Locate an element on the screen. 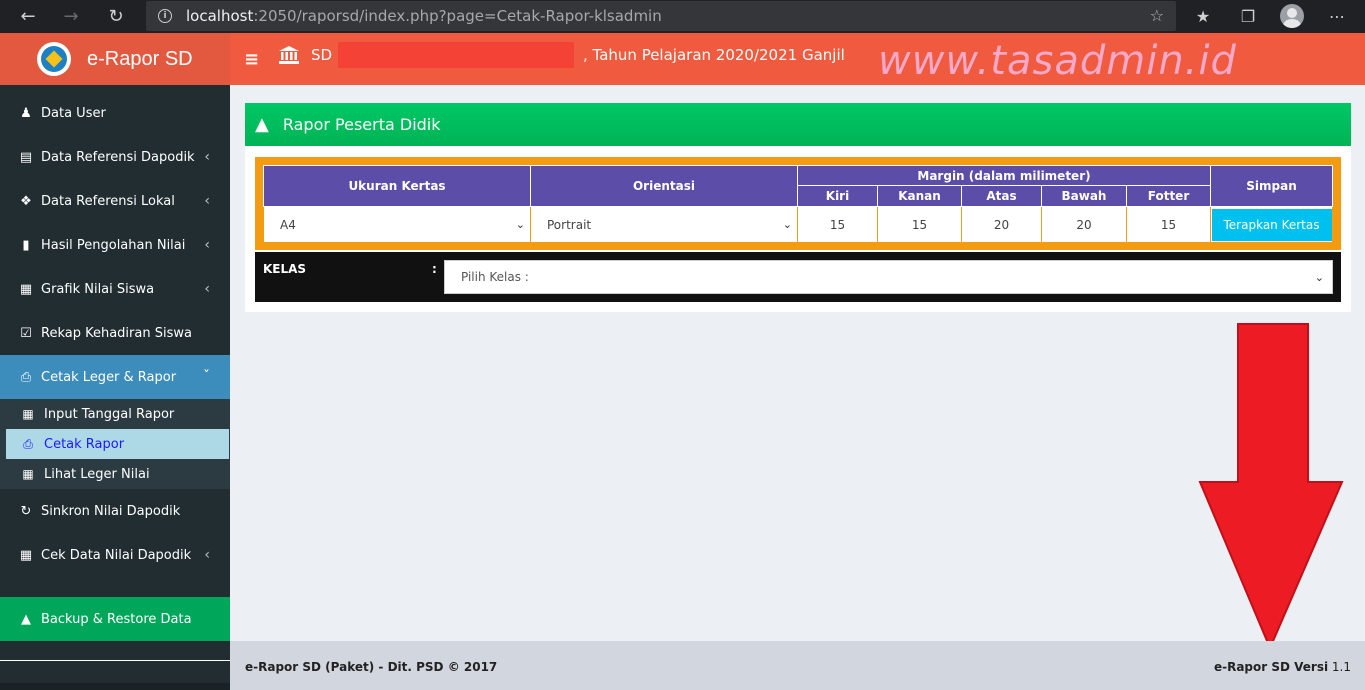 This screenshot has width=1365, height=690. sidebar-item-label: Backup & Restore Data is located at coordinates (116, 619).